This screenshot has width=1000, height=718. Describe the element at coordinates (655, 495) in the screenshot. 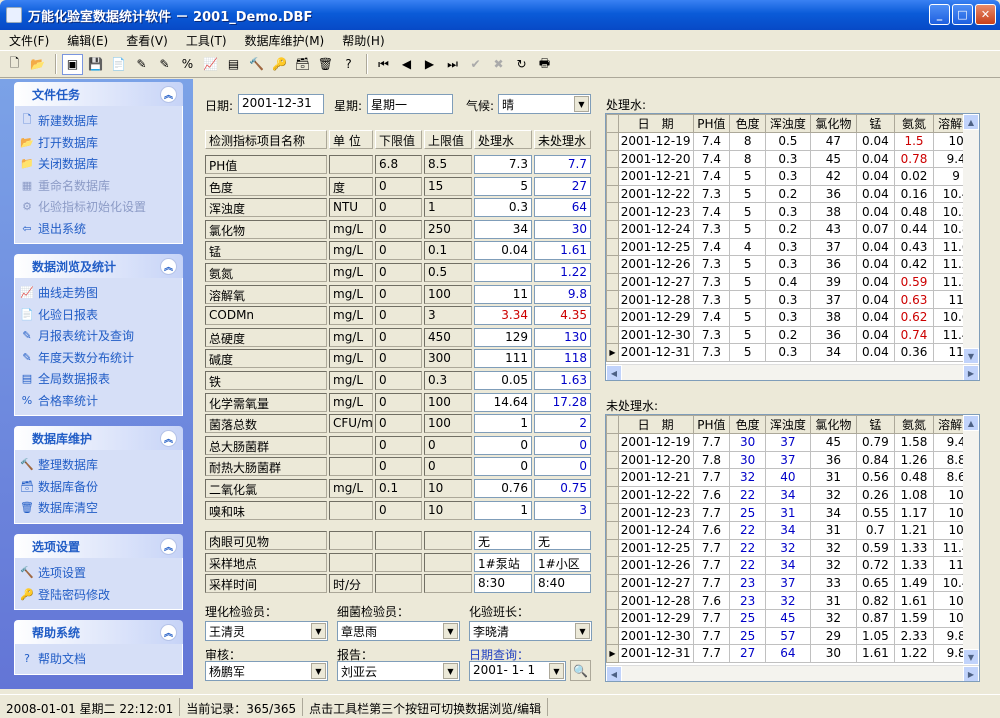

I see `table-cell: 2001-12-22` at that location.